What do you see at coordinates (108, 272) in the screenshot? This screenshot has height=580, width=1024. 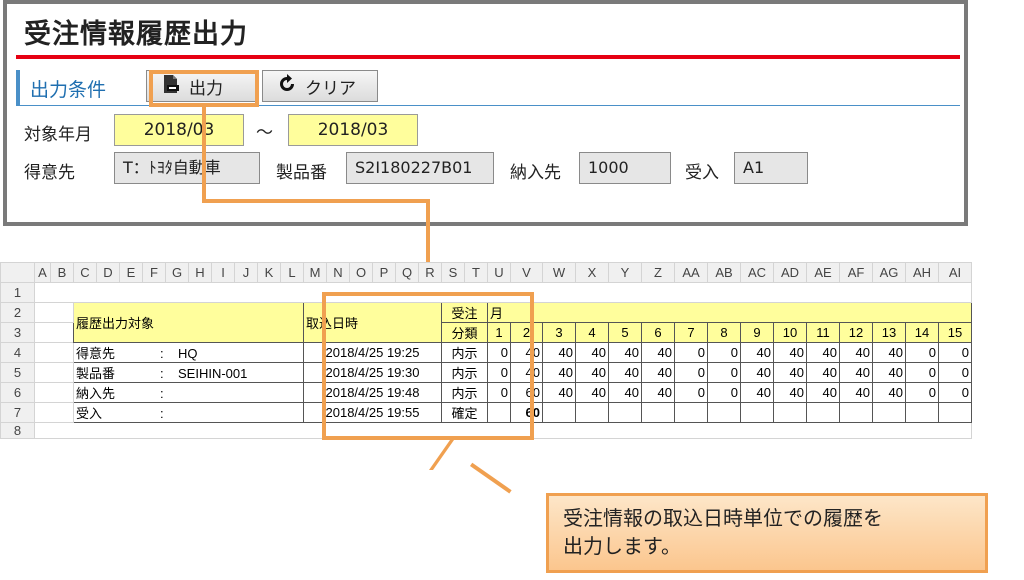 I see `column-header: D` at bounding box center [108, 272].